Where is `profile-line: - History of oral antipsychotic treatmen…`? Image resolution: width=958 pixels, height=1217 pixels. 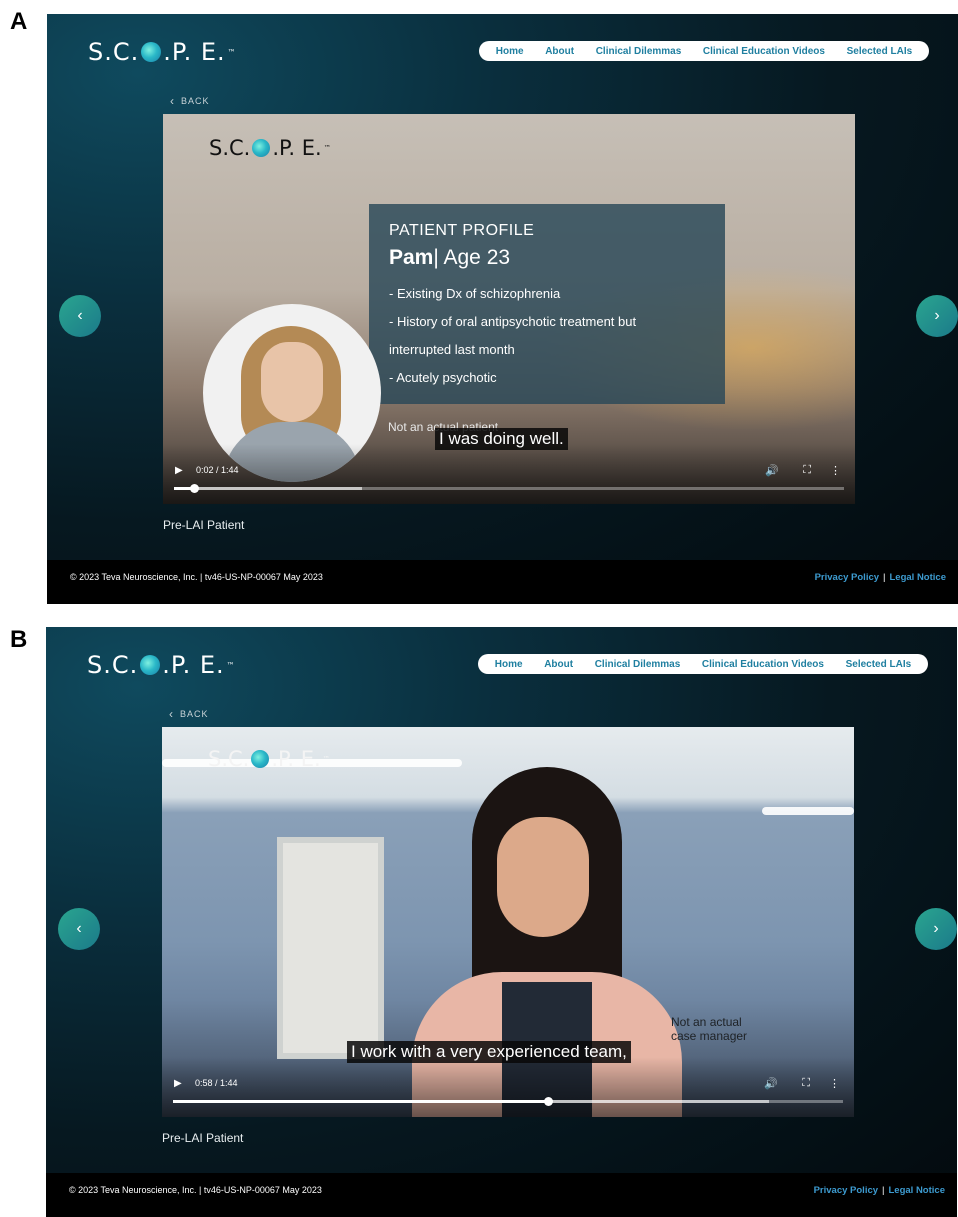
profile-line: - History of oral antipsychotic treatmen… is located at coordinates (513, 321).